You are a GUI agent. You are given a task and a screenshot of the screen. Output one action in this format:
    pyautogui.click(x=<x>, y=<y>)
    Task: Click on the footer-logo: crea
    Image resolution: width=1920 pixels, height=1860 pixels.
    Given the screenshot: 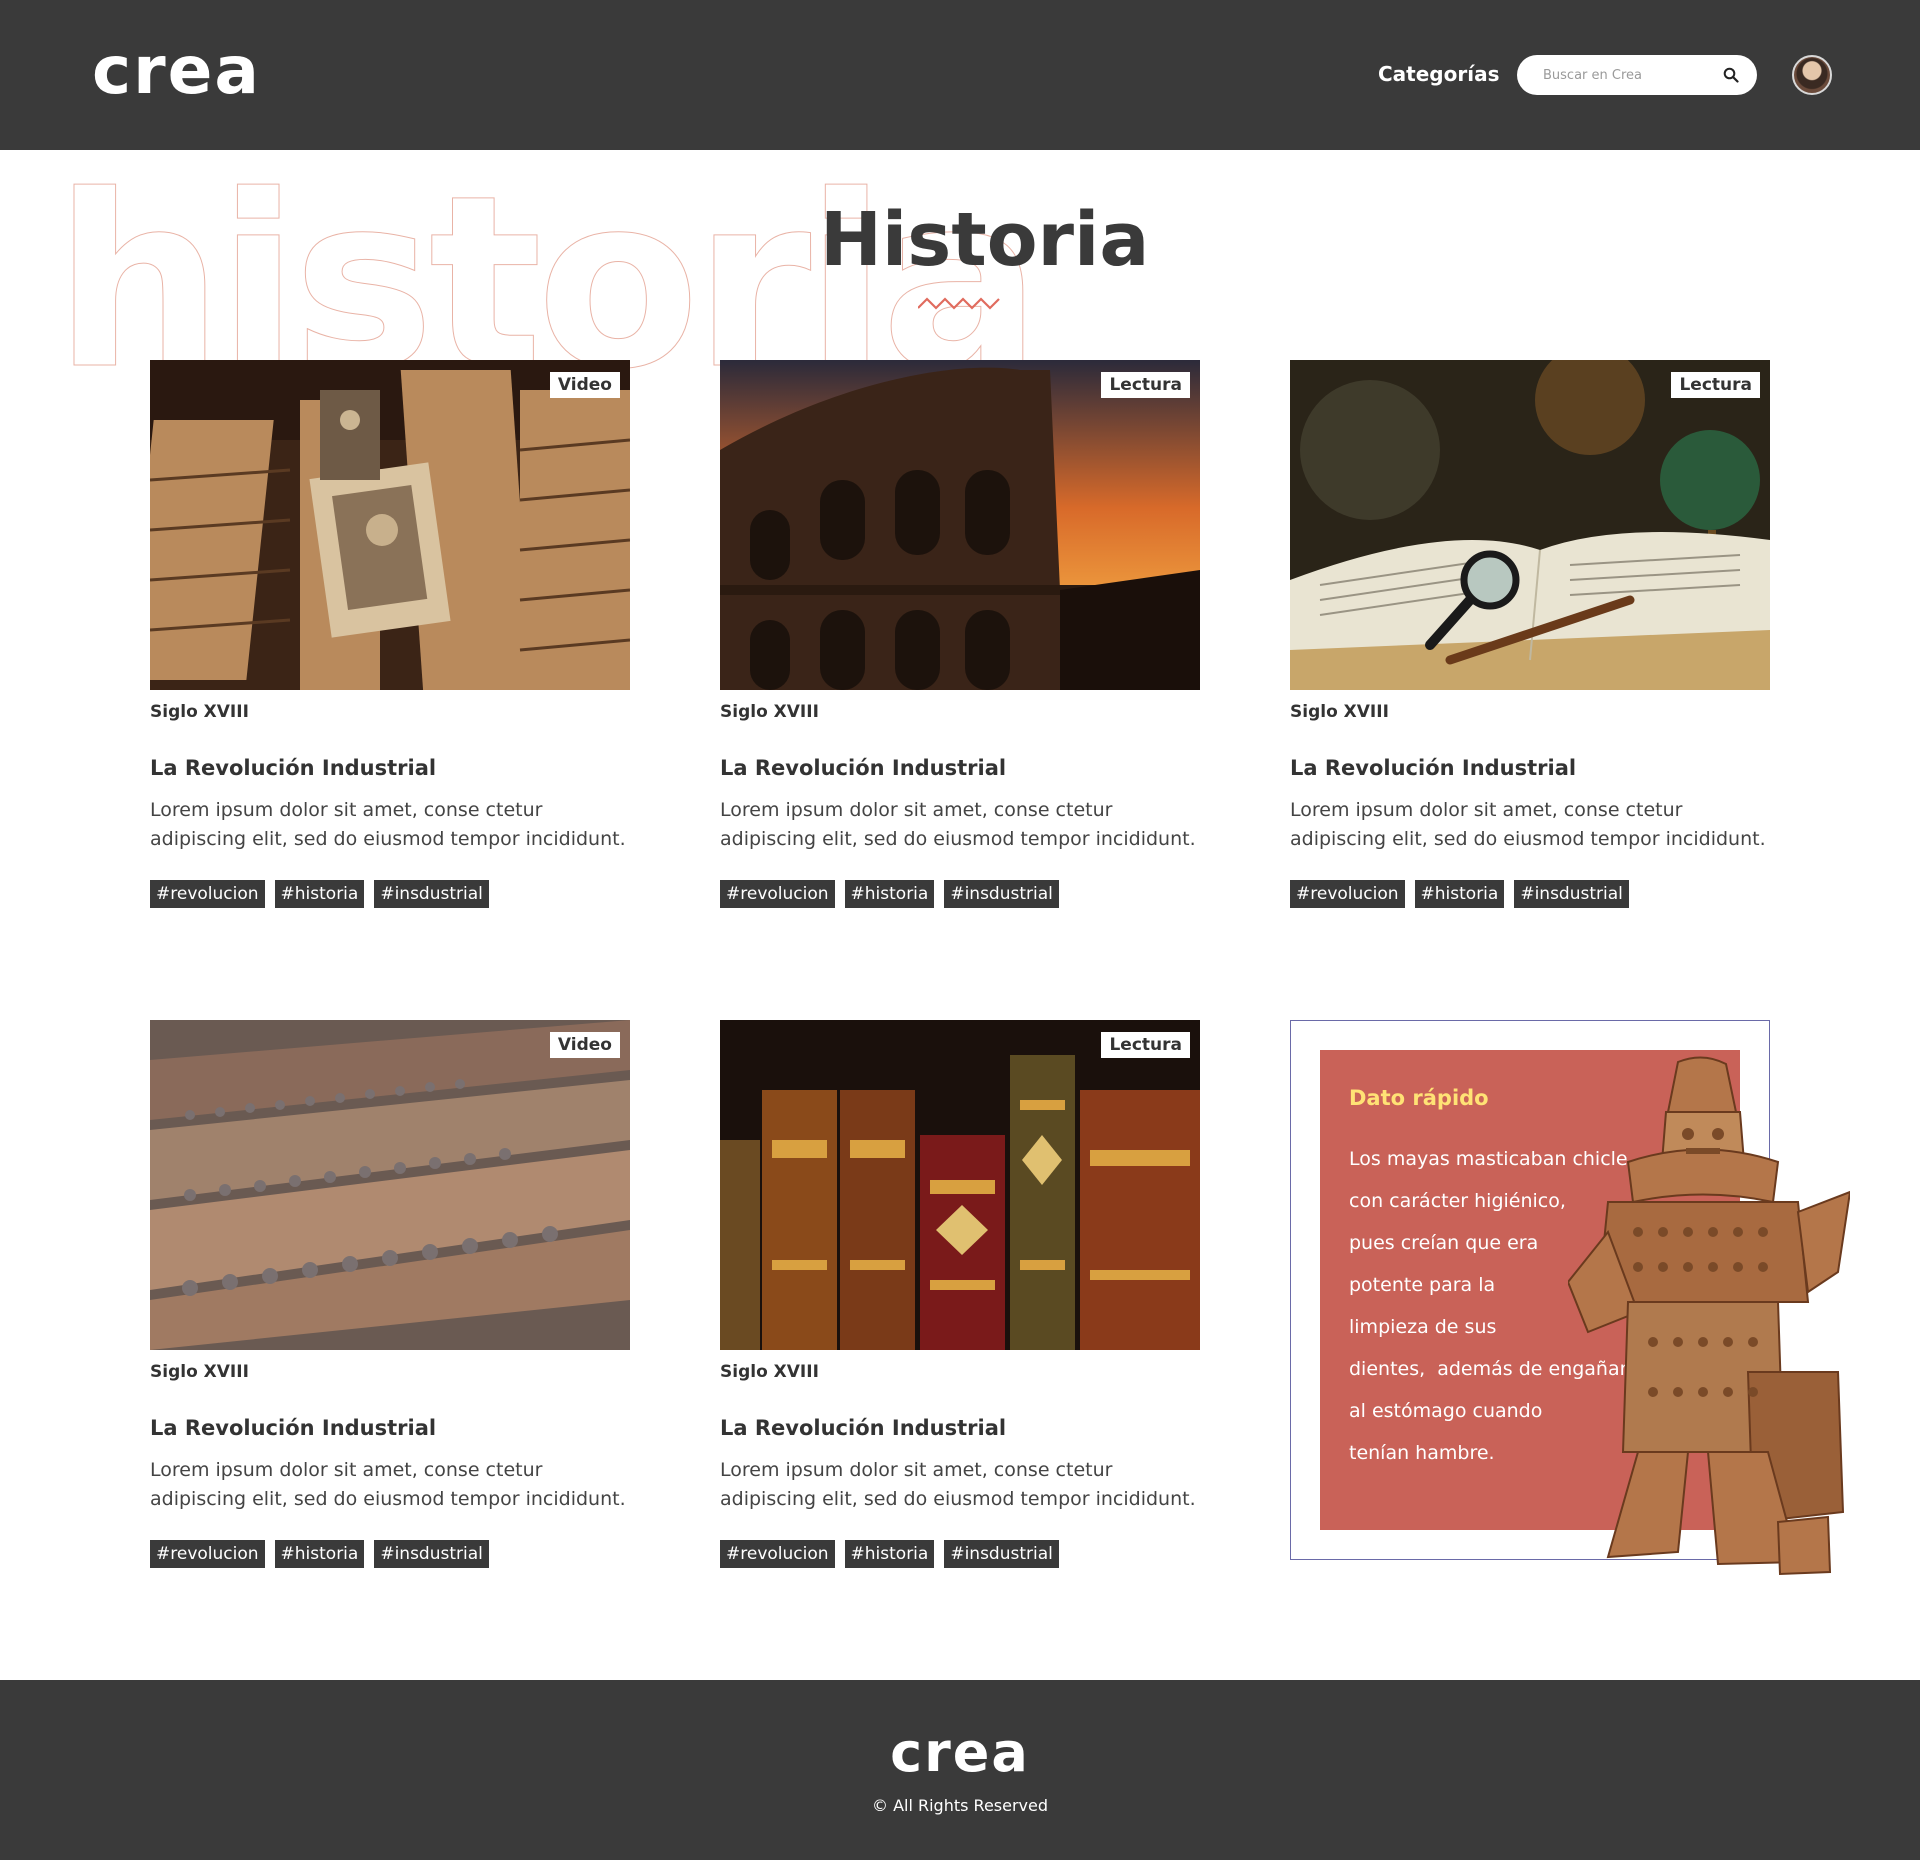 What is the action you would take?
    pyautogui.click(x=960, y=1753)
    